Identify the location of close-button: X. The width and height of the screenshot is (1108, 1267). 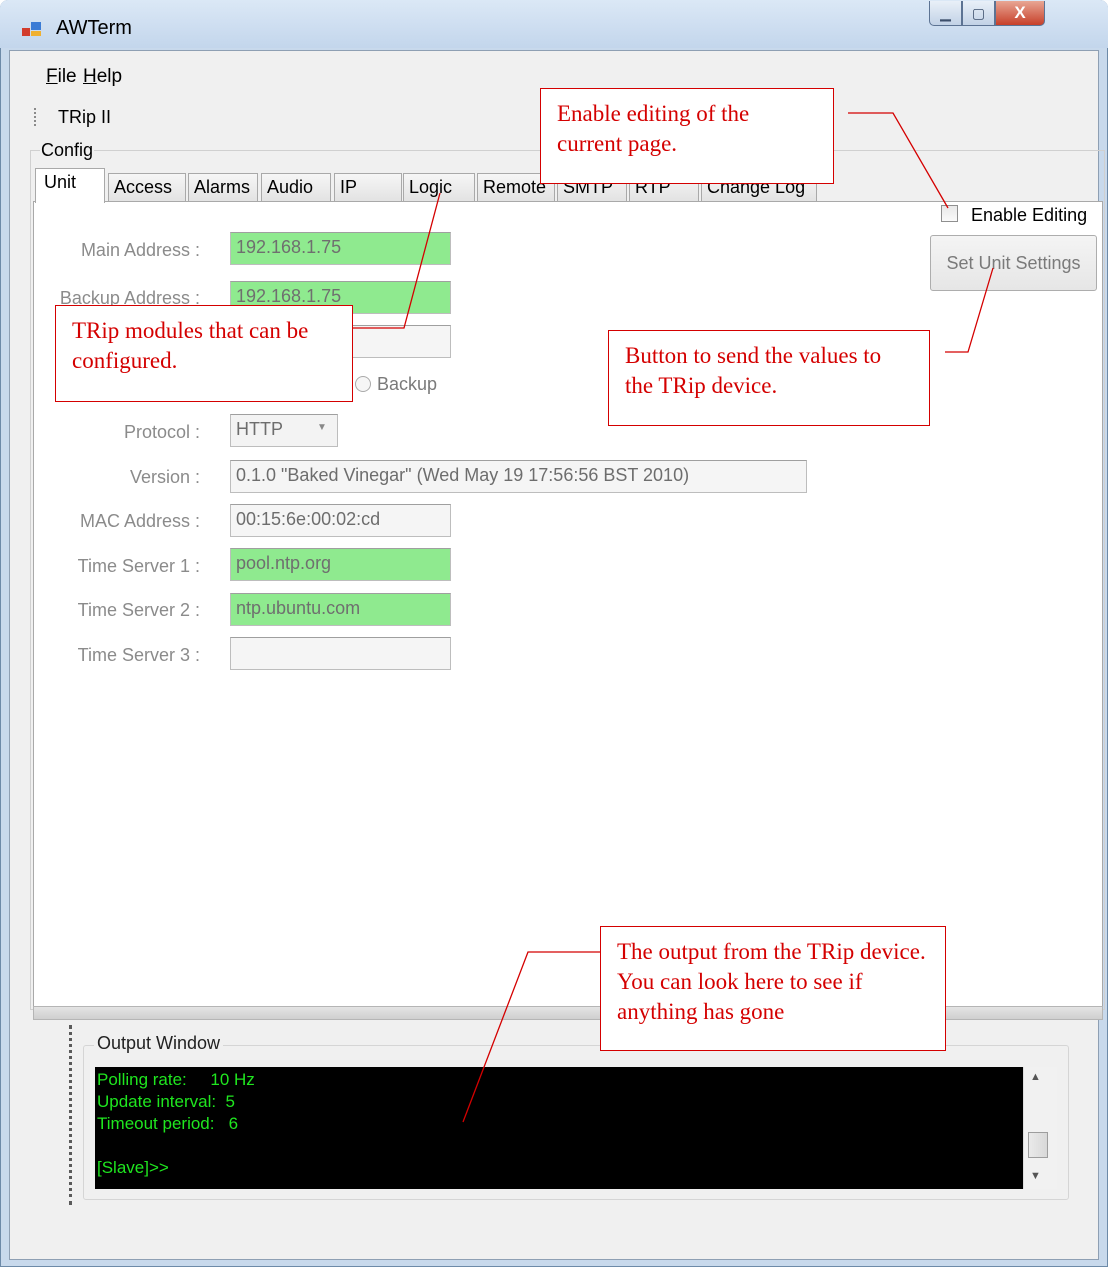
(1020, 13).